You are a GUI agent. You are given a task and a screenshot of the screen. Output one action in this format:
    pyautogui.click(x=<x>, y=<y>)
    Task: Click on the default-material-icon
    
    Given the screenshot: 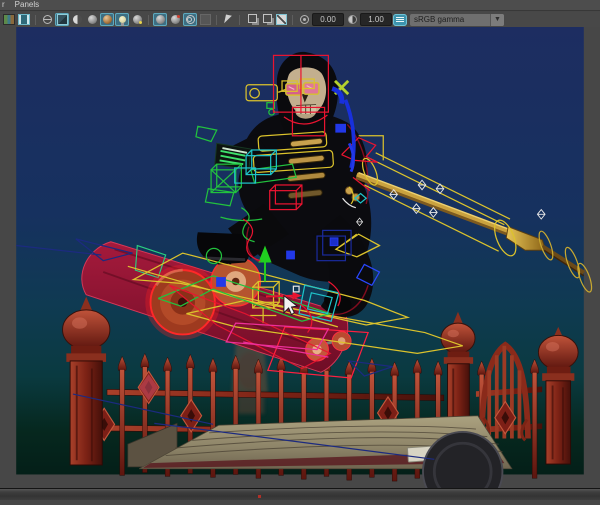 What is the action you would take?
    pyautogui.click(x=160, y=19)
    